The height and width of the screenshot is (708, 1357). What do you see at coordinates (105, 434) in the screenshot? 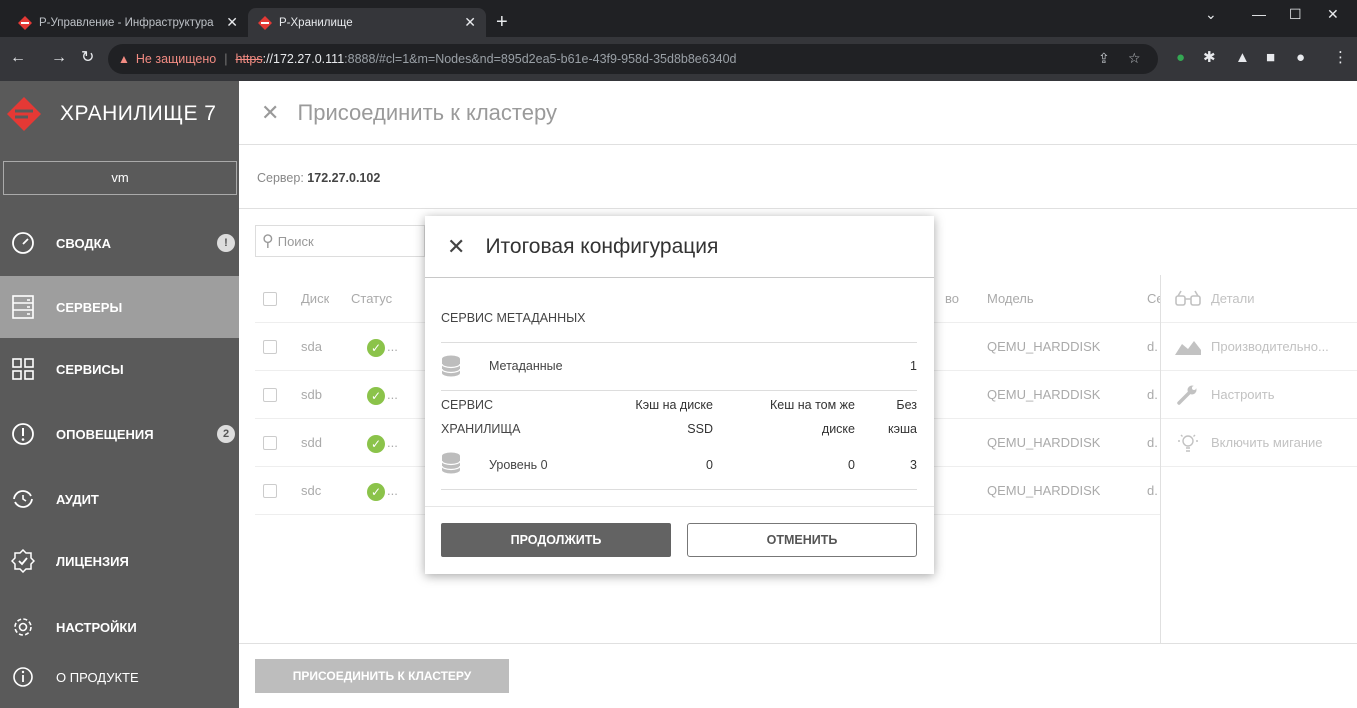
I see `nav-label: ОПОВЕЩЕНИЯ` at bounding box center [105, 434].